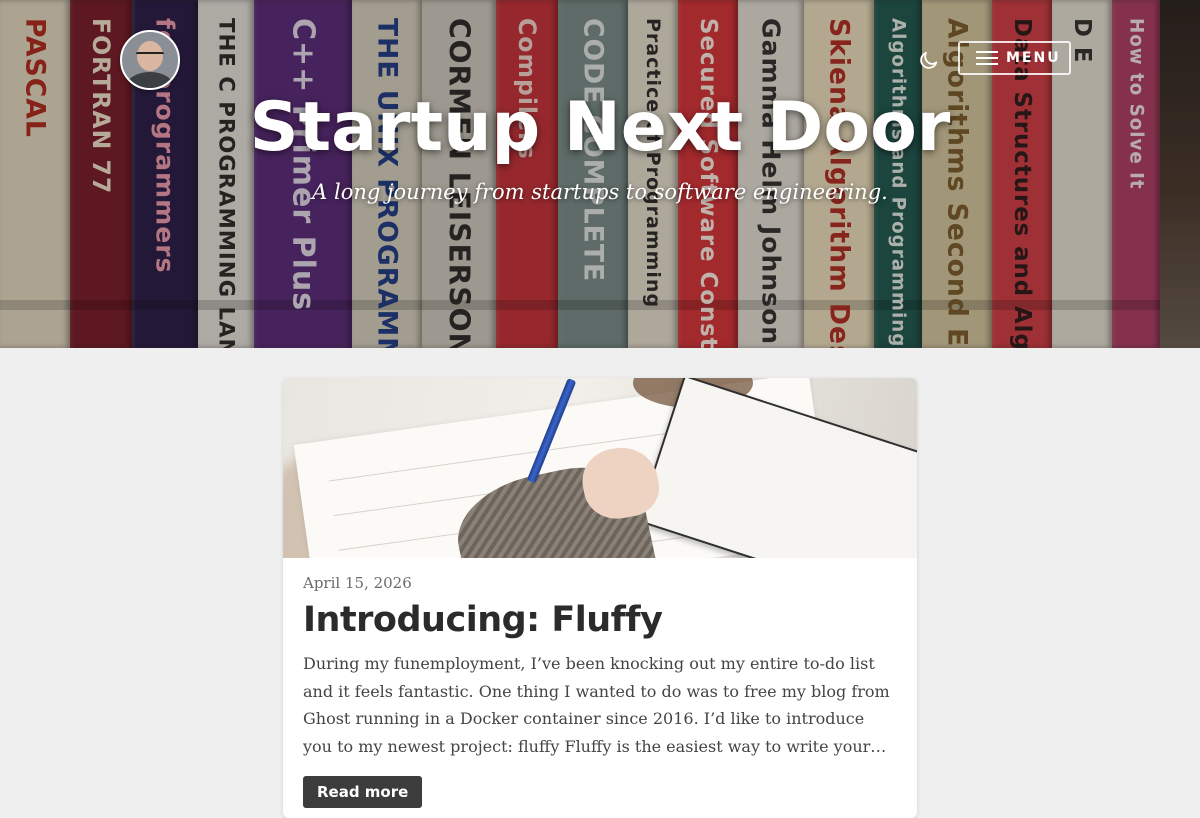 The width and height of the screenshot is (1200, 818). Describe the element at coordinates (357, 583) in the screenshot. I see `post-date: April 15, 2026` at that location.